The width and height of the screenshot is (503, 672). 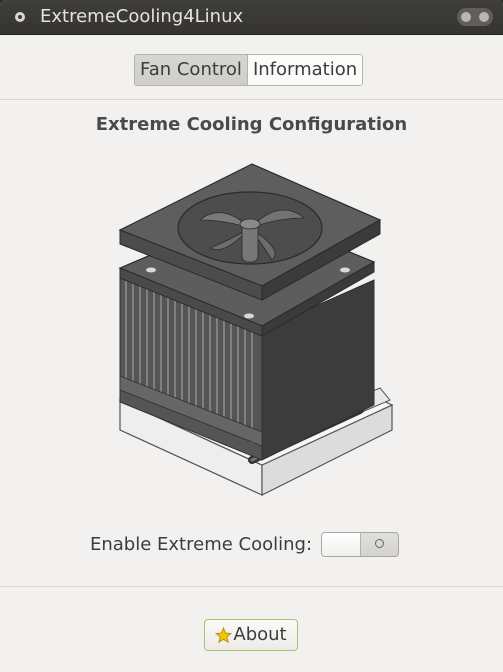 I want to click on off-indicator-icon, so click(x=379, y=543).